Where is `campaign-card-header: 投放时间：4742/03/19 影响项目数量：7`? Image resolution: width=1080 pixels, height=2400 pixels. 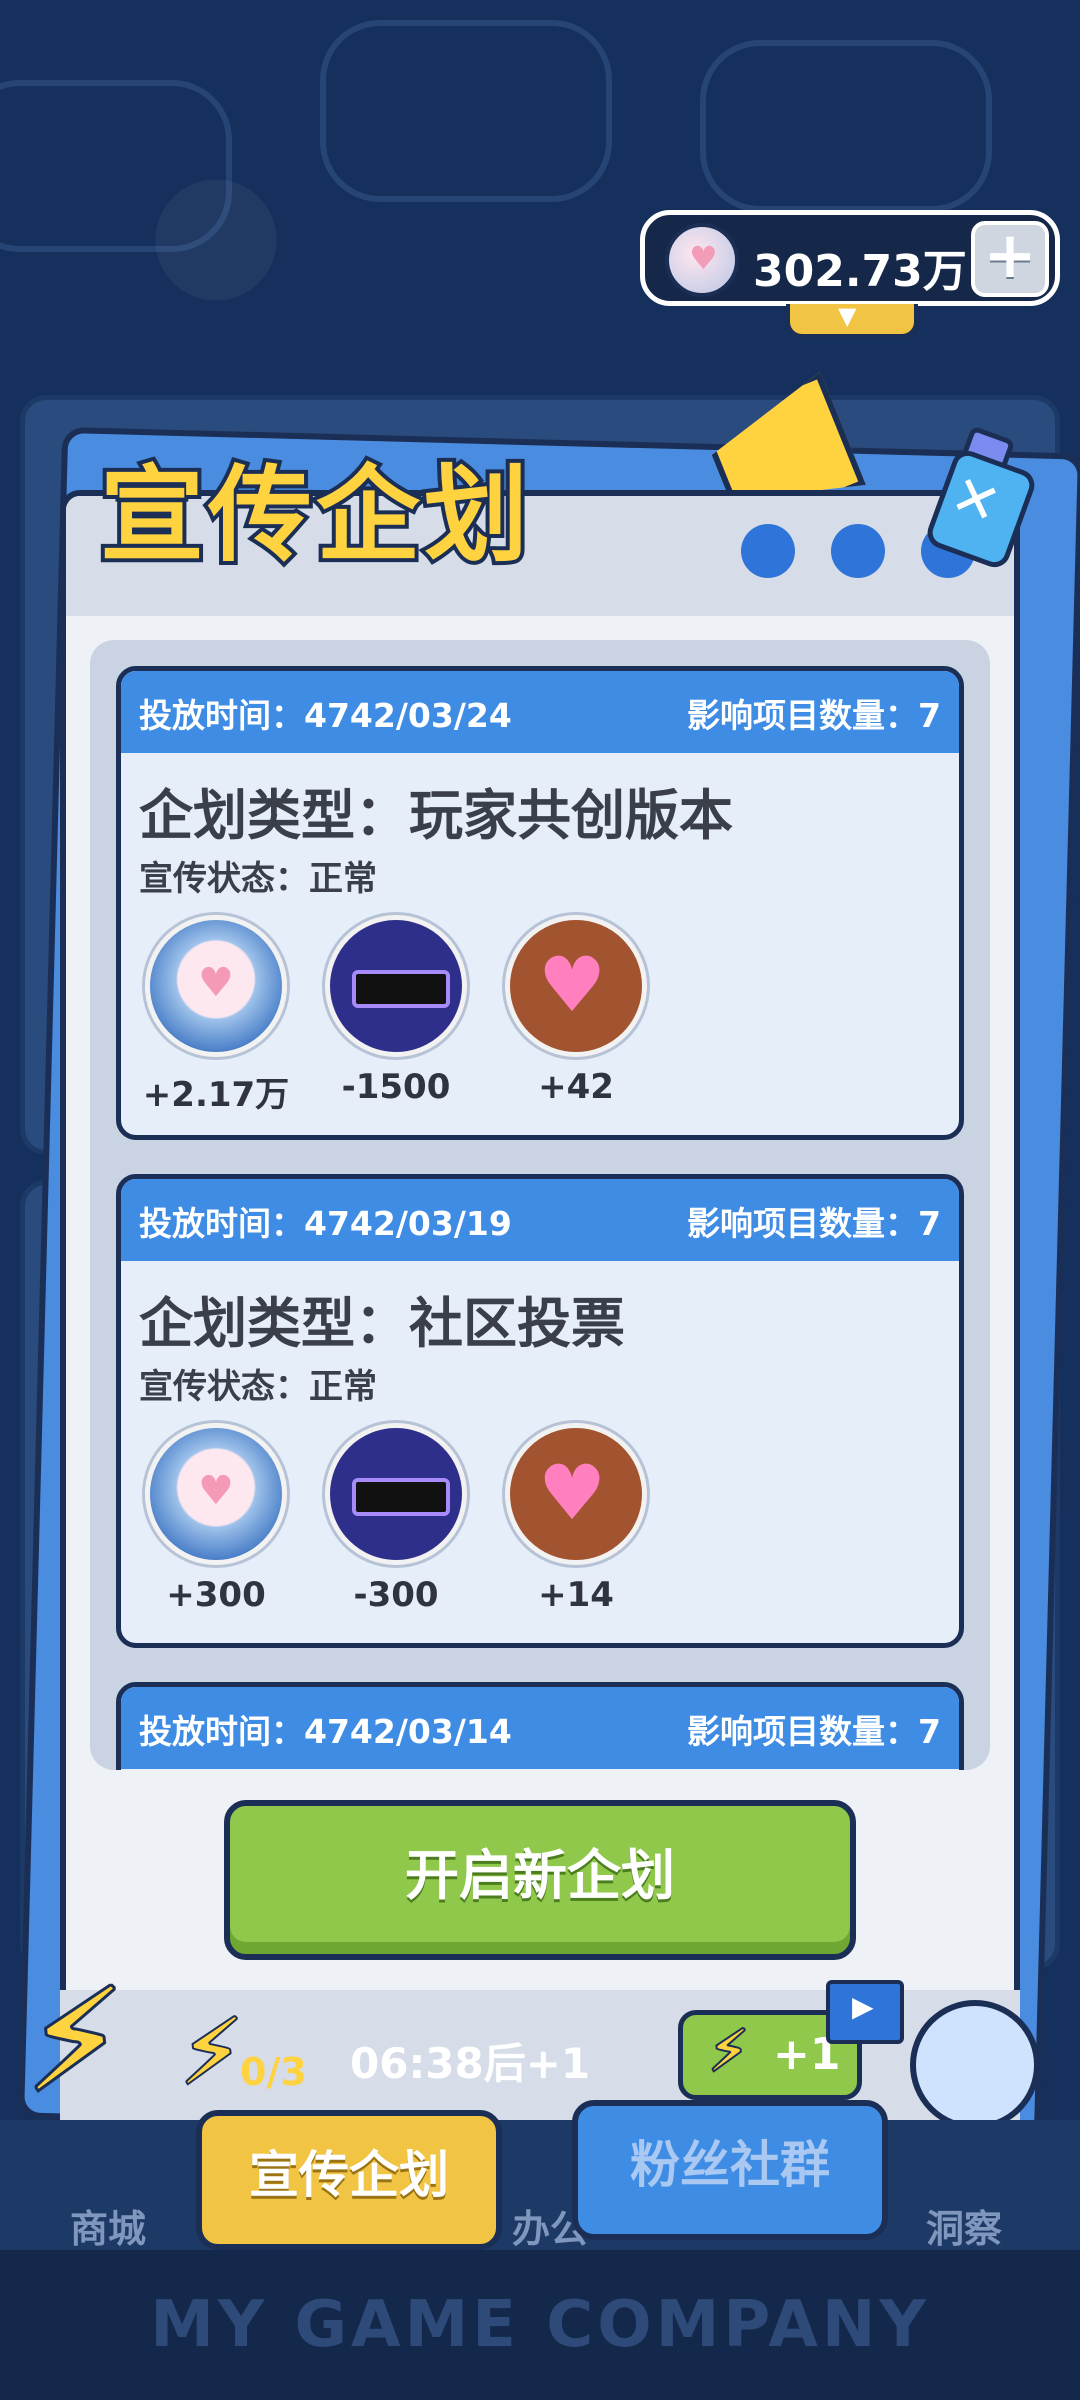 campaign-card-header: 投放时间：4742/03/19 影响项目数量：7 is located at coordinates (540, 1220).